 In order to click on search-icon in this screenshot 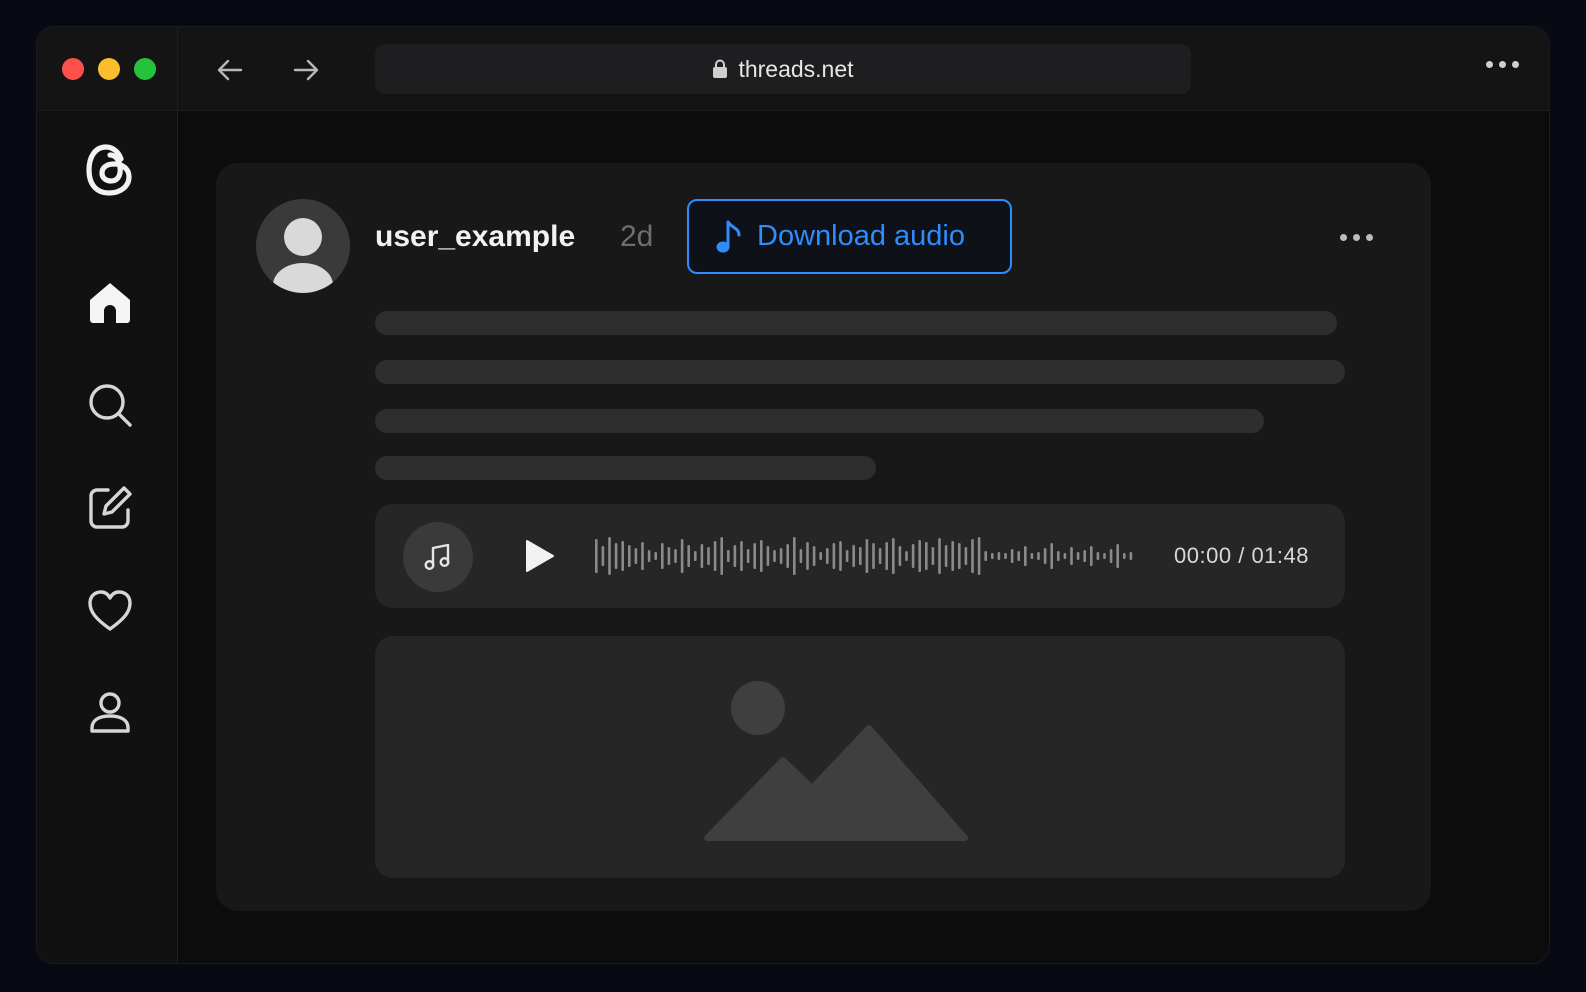, I will do `click(110, 405)`.